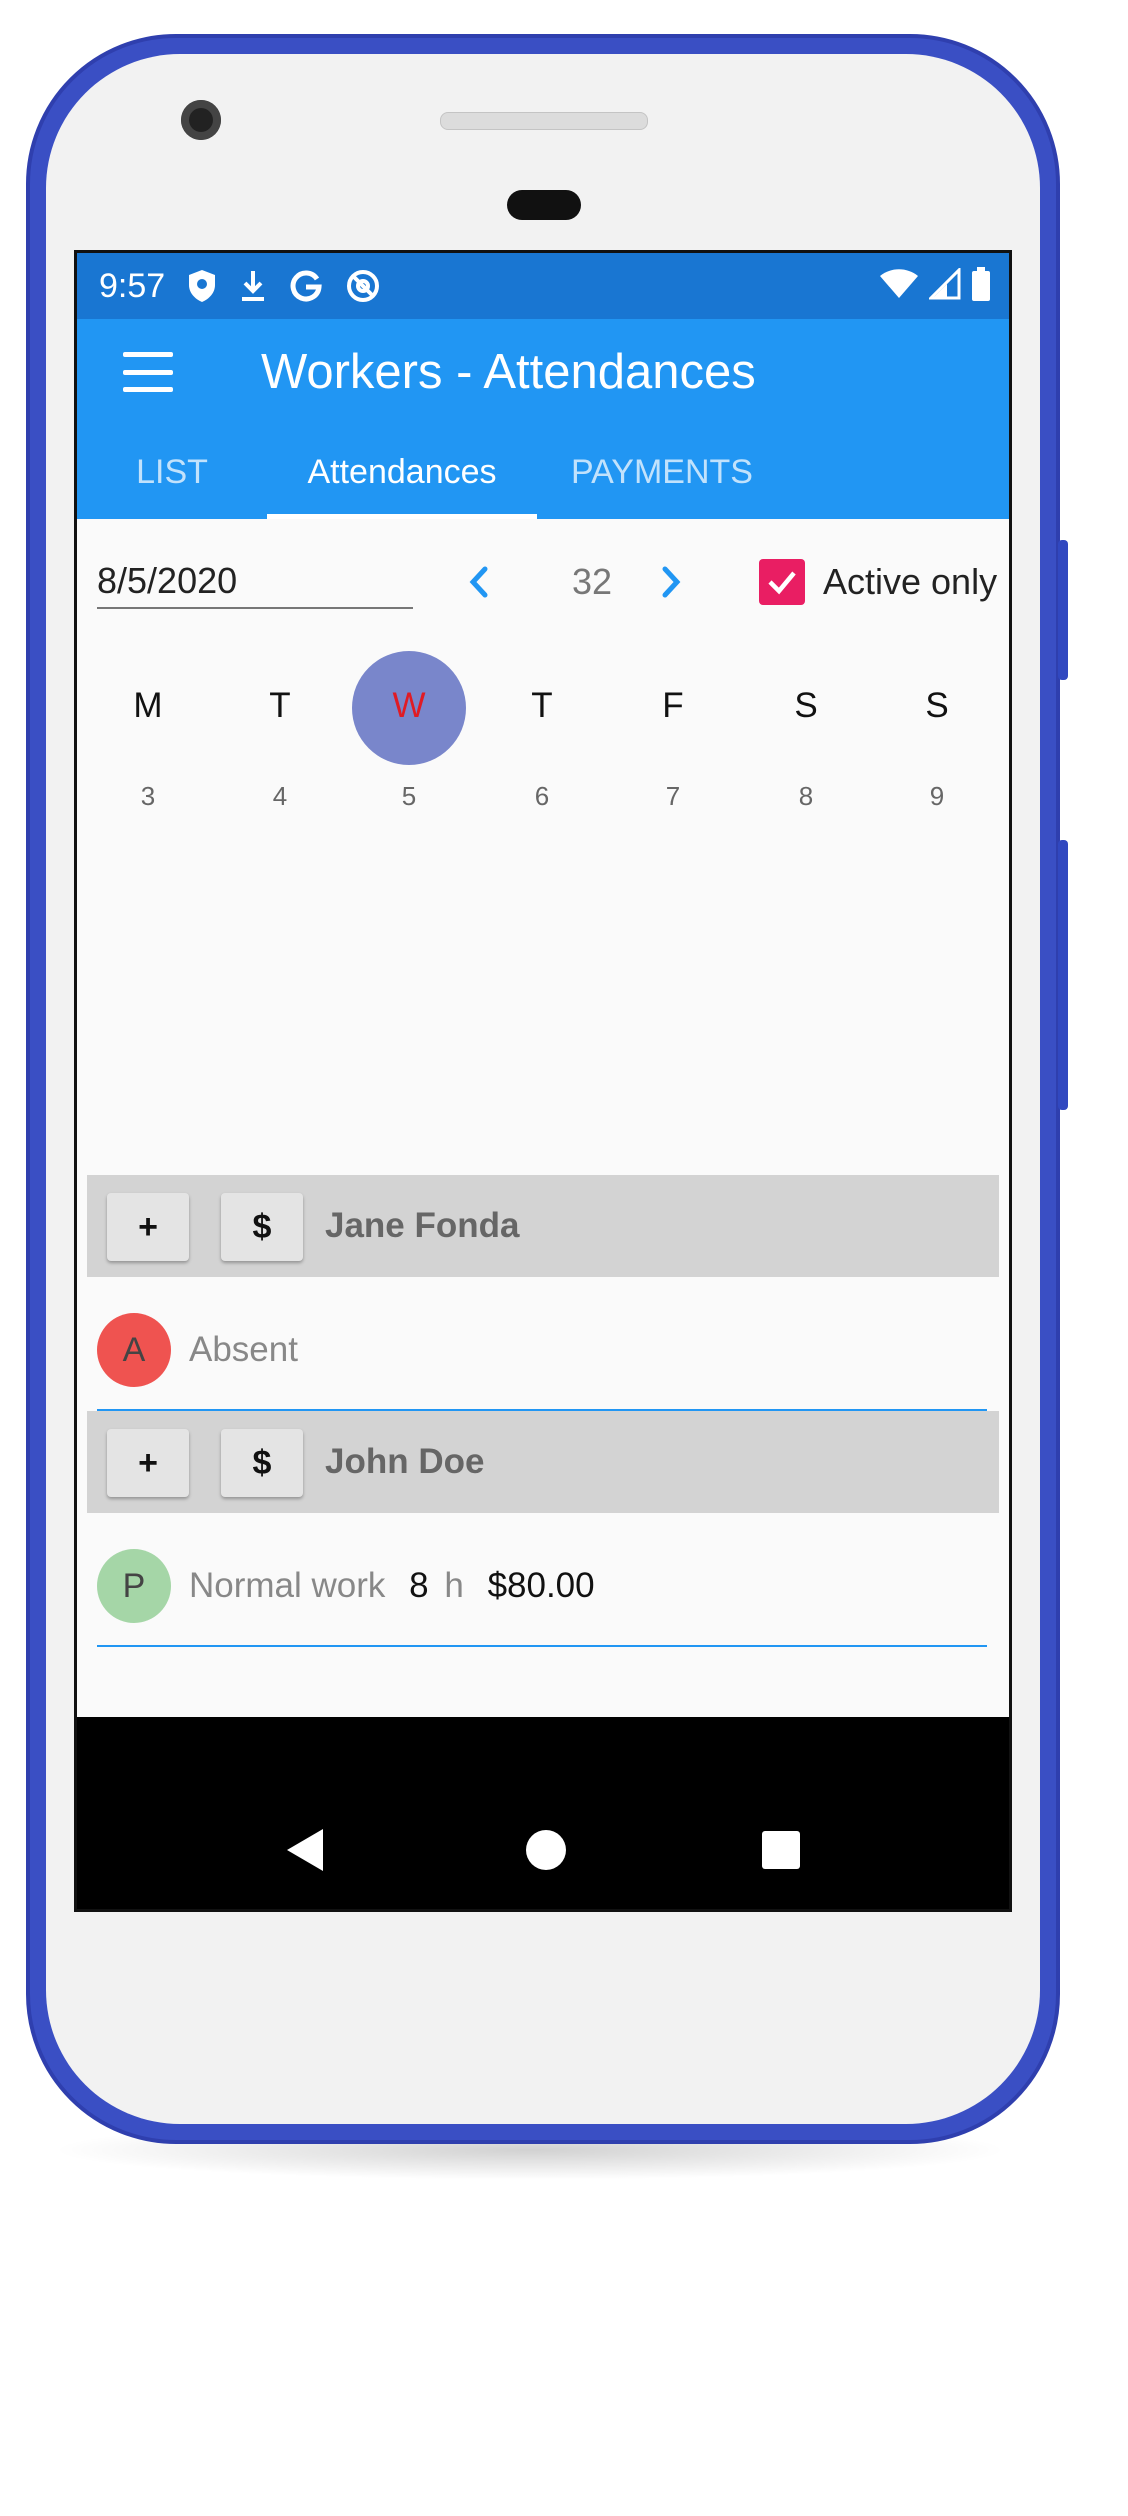  Describe the element at coordinates (673, 796) in the screenshot. I see `day-number: 7` at that location.